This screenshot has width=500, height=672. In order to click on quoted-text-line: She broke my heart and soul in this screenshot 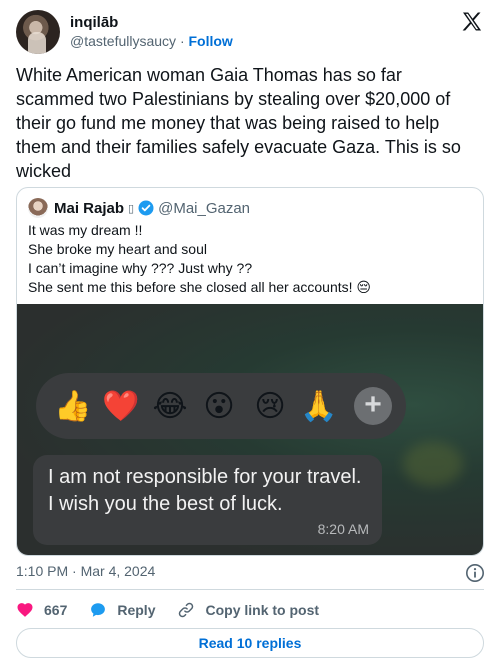, I will do `click(117, 249)`.